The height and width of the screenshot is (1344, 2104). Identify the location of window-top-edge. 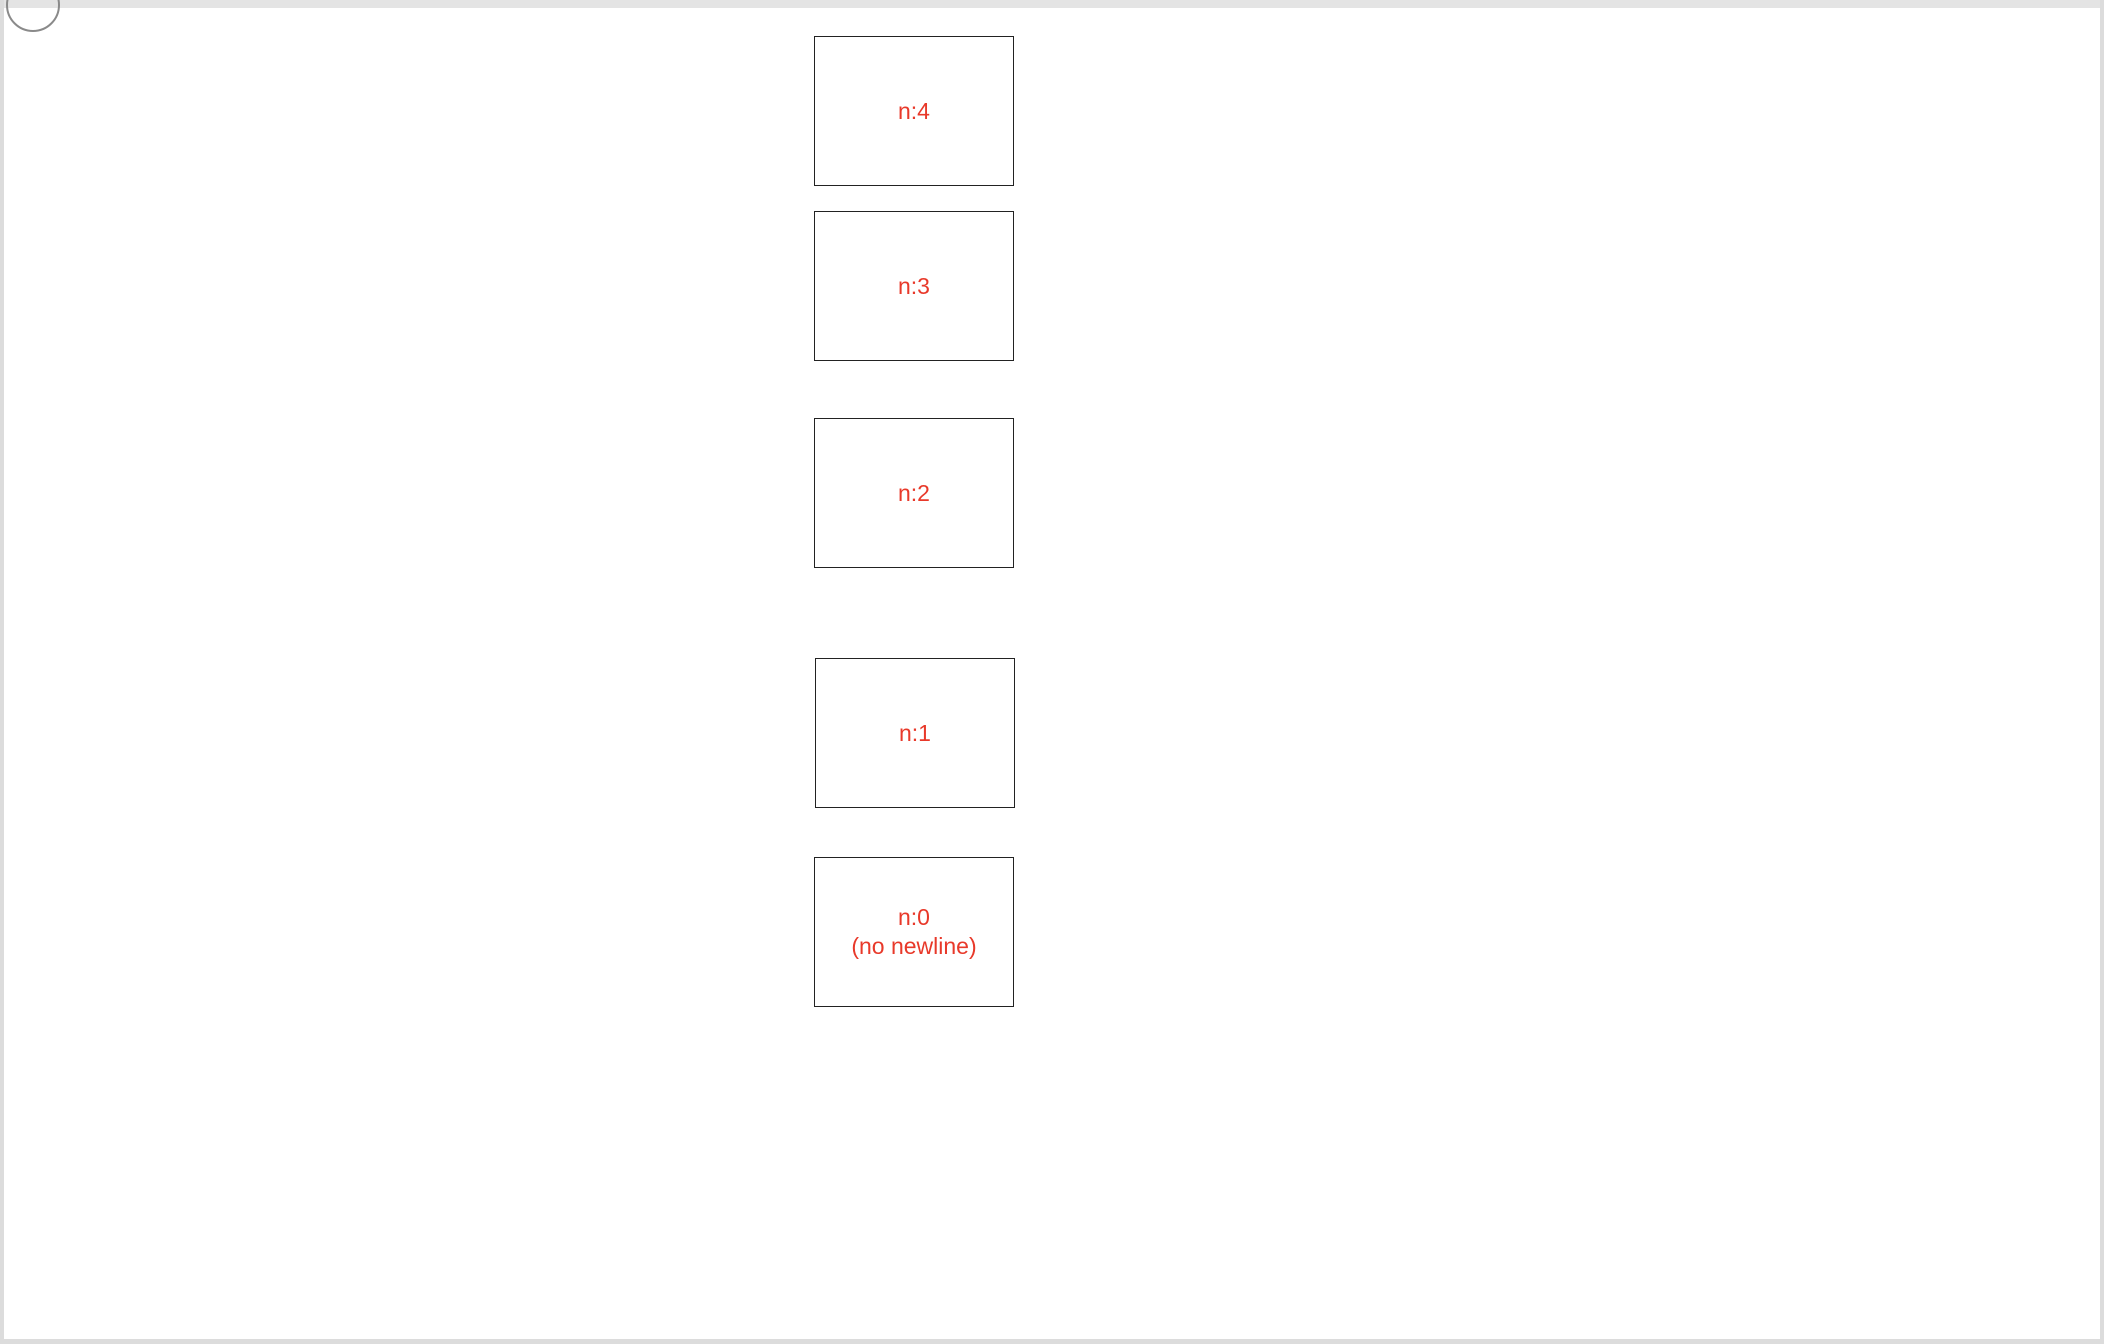
(1052, 4).